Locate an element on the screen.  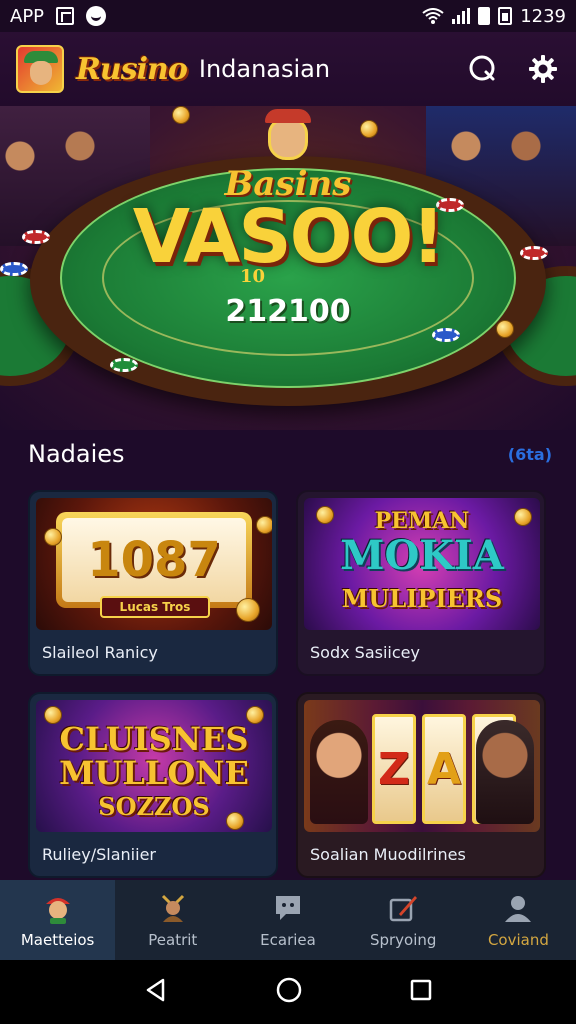
see-all-link: (6ta) is located at coordinates (530, 454).